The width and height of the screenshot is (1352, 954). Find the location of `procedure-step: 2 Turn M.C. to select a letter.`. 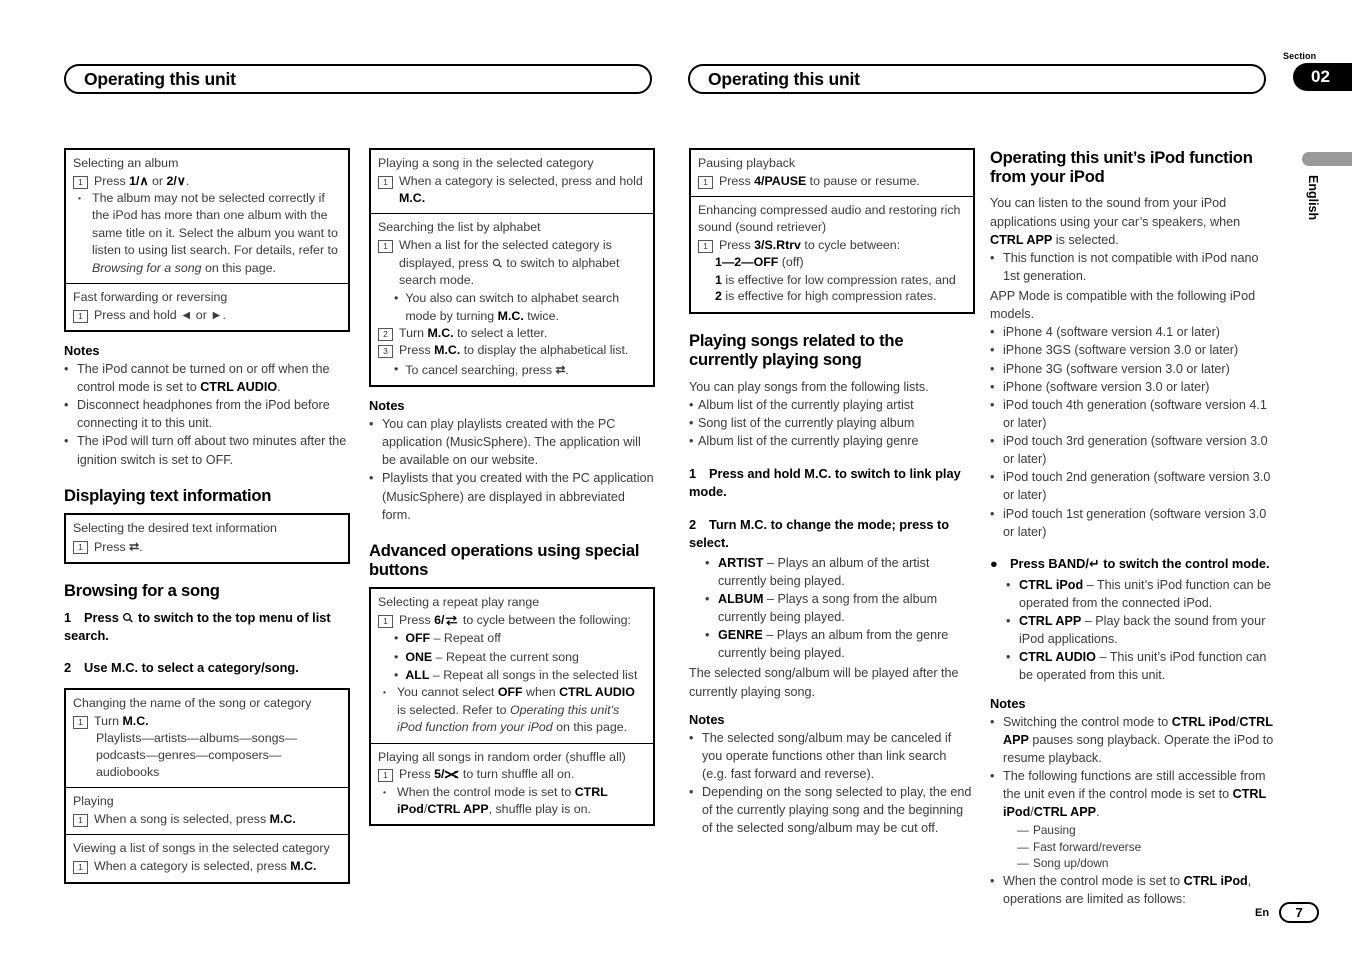

procedure-step: 2 Turn M.C. to select a letter. is located at coordinates (512, 333).